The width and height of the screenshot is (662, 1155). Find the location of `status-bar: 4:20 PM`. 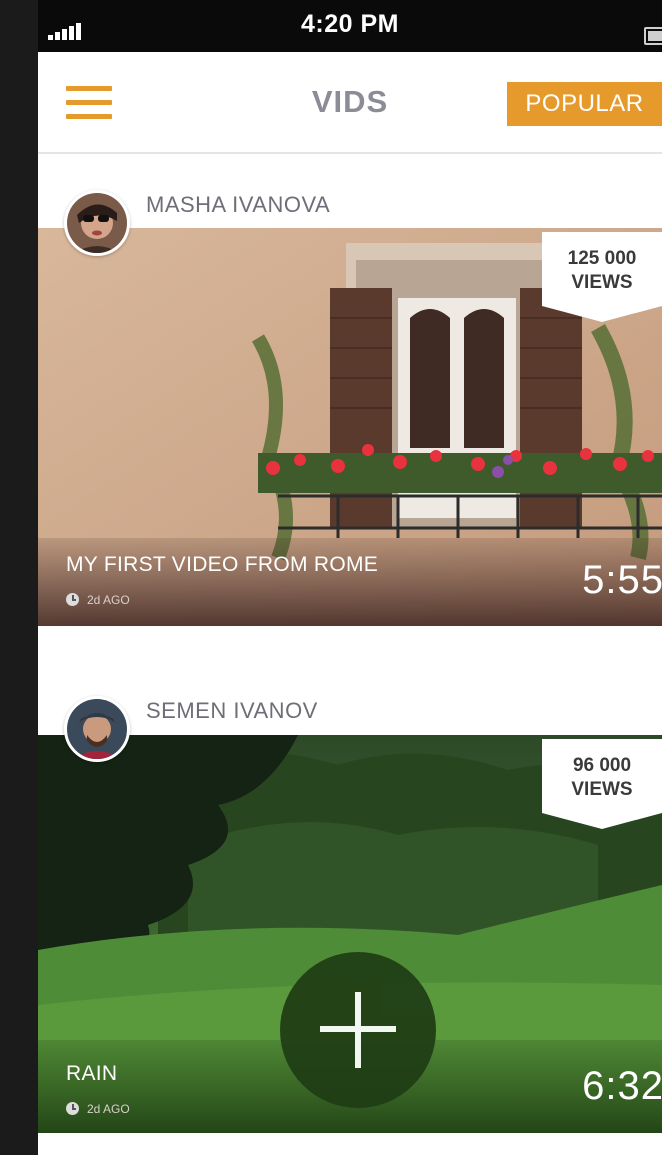

status-bar: 4:20 PM is located at coordinates (350, 26).